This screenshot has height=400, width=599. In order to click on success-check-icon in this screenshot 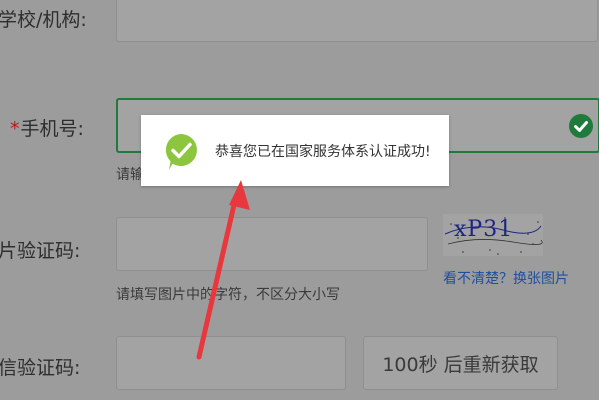, I will do `click(181, 152)`.